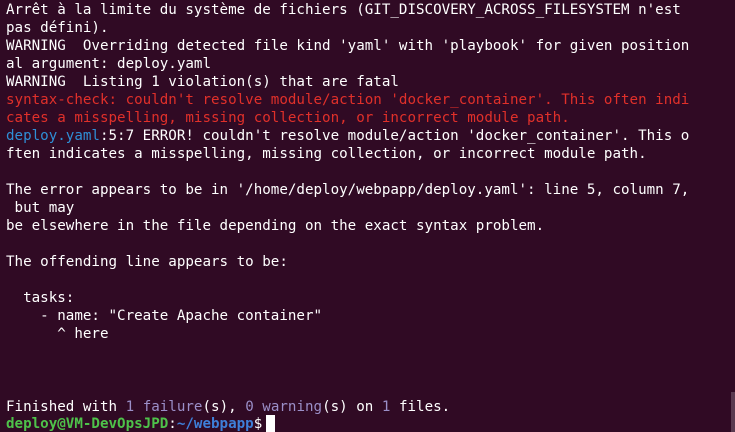  I want to click on summary-suffix: files., so click(420, 407).